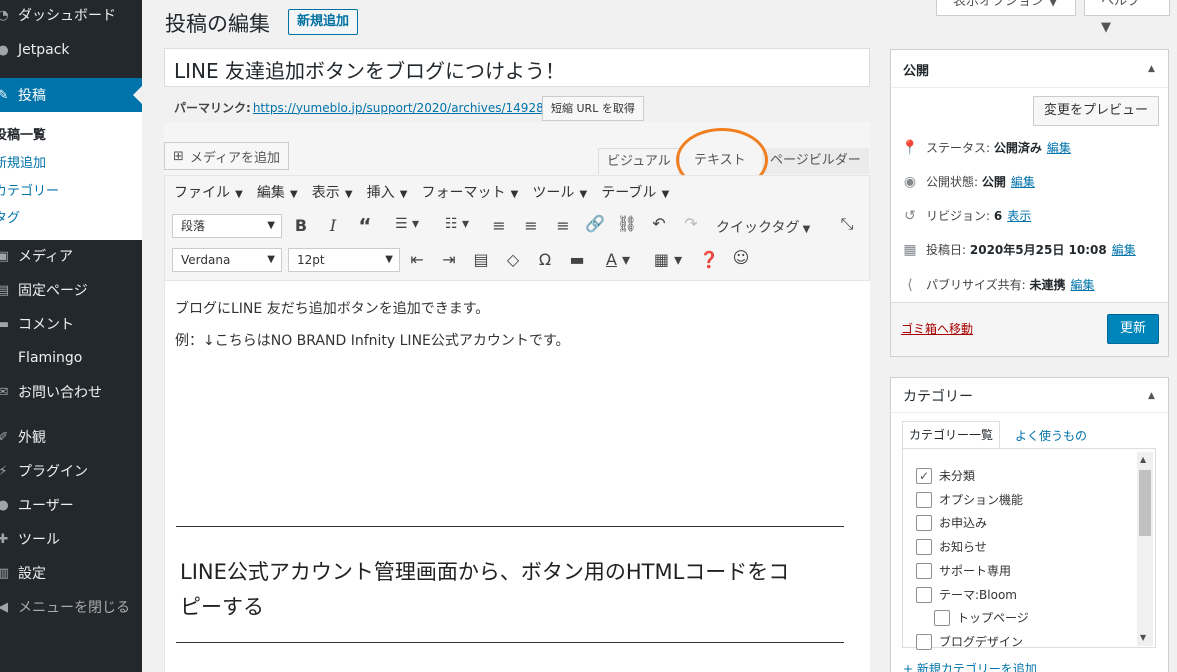  What do you see at coordinates (635, 192) in the screenshot?
I see `menu-table: テーブル ▼` at bounding box center [635, 192].